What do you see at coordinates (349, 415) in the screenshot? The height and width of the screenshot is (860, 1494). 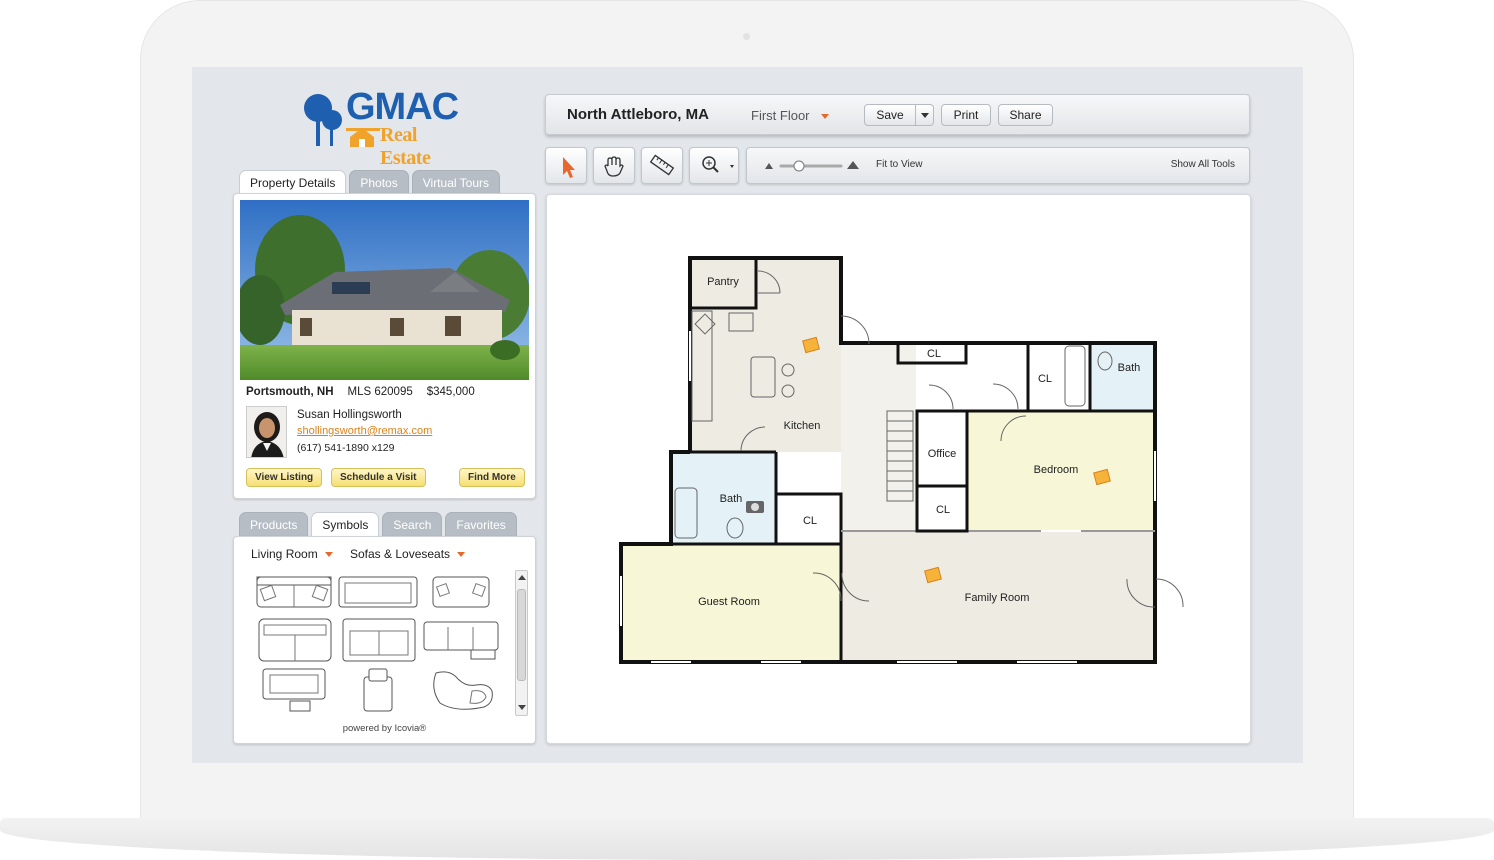 I see `agent-name: Susan Hollingsworth` at bounding box center [349, 415].